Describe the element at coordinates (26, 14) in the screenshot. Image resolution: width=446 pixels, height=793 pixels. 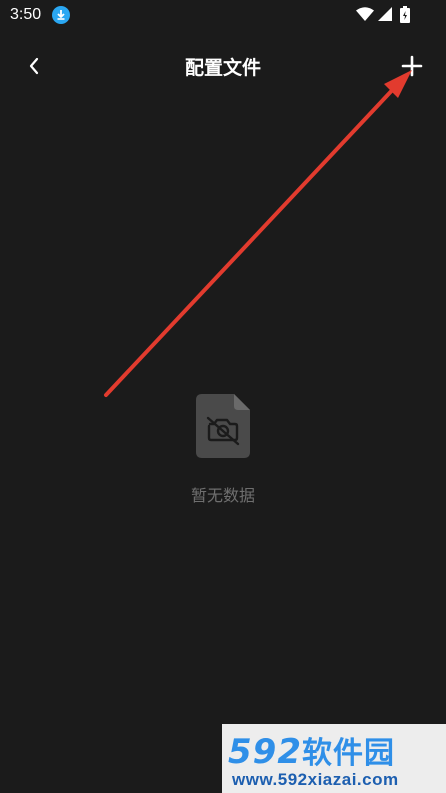
I see `status-time: 3:50` at that location.